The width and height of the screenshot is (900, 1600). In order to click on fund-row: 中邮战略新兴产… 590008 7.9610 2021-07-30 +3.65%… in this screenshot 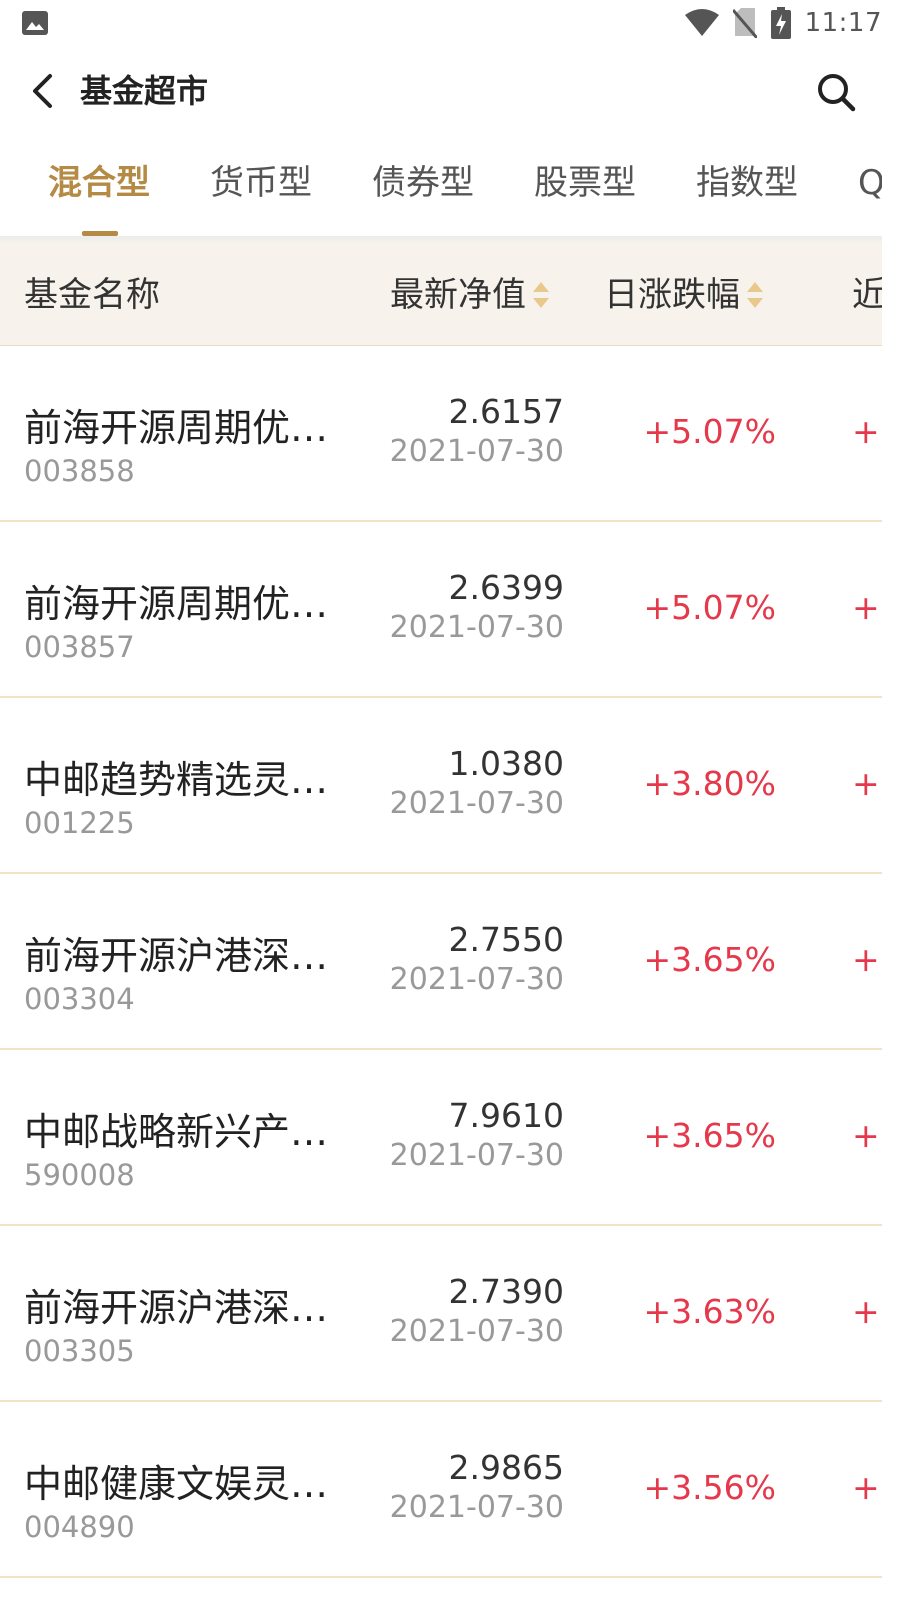, I will do `click(441, 1138)`.